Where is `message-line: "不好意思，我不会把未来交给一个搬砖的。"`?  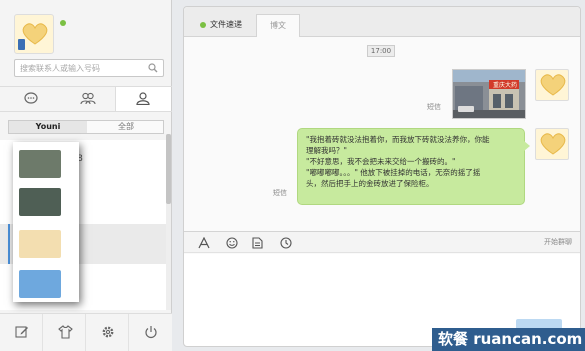 message-line: "不好意思，我不会把未来交给一个搬砖的。" is located at coordinates (381, 161).